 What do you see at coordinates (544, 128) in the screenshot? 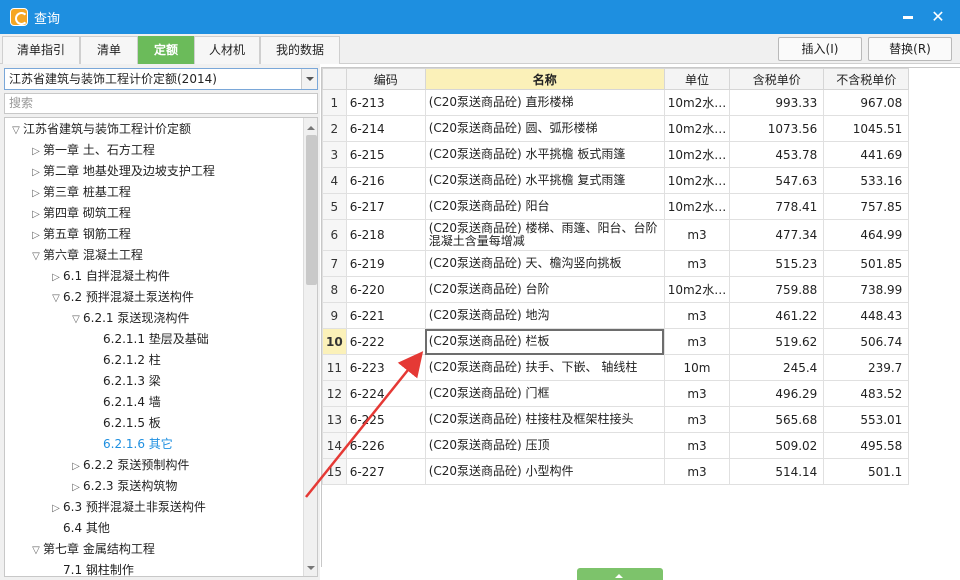
I see `cell-name: (C20泵送商品砼) 圆、弧形楼梯` at bounding box center [544, 128].